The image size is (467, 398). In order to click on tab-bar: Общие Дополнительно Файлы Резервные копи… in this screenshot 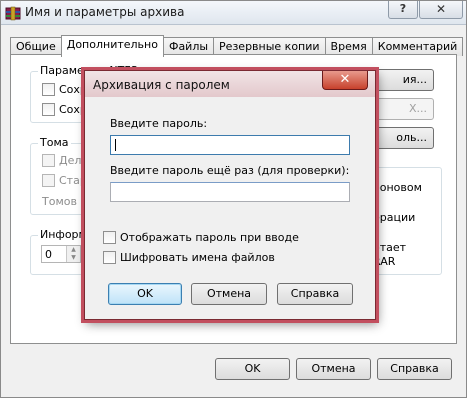, I will do `click(237, 46)`.